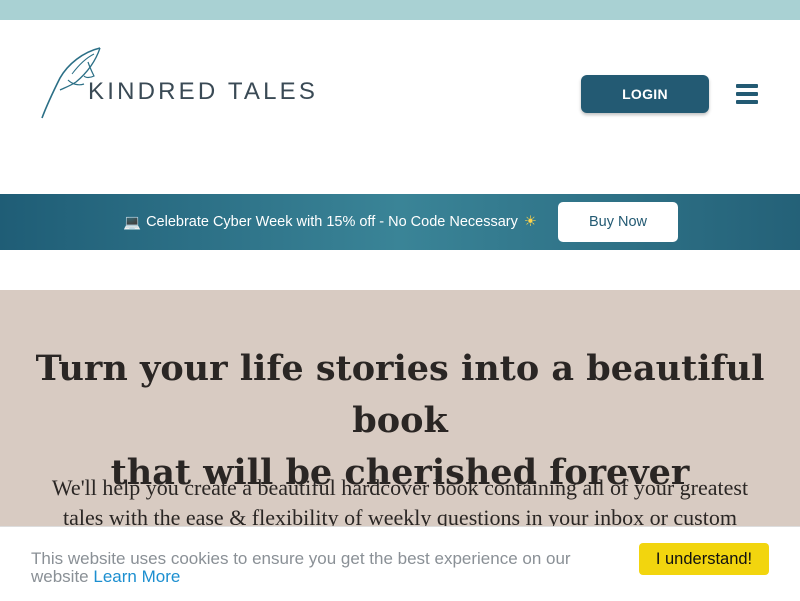  Describe the element at coordinates (132, 222) in the screenshot. I see `laptop-icon: 💻` at that location.